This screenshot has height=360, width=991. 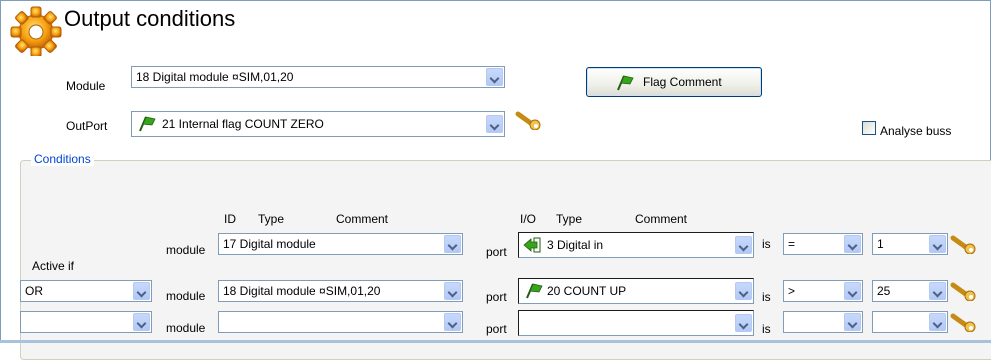 What do you see at coordinates (86, 291) in the screenshot?
I see `row2-logic-select: OR` at bounding box center [86, 291].